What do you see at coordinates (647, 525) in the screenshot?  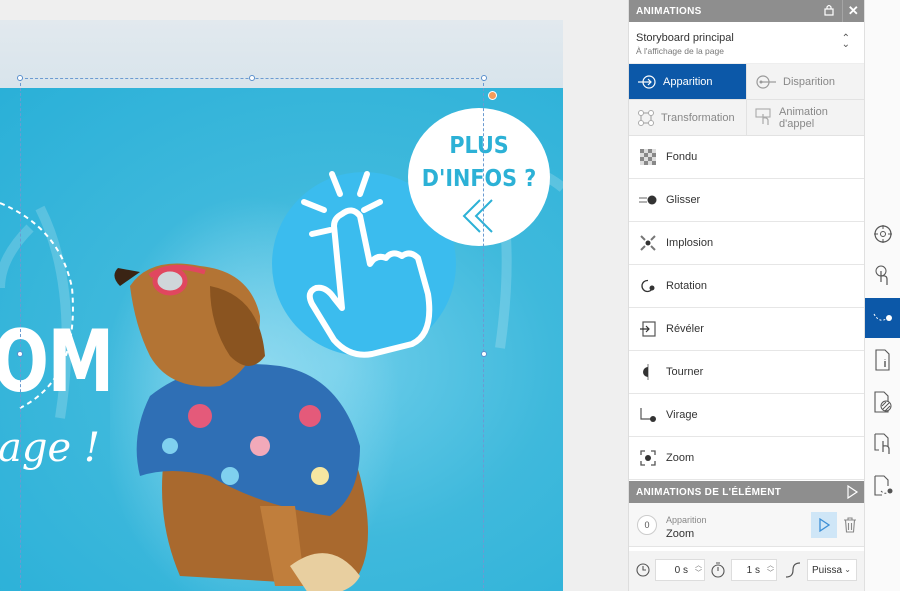 I see `animation-order-badge: 0` at bounding box center [647, 525].